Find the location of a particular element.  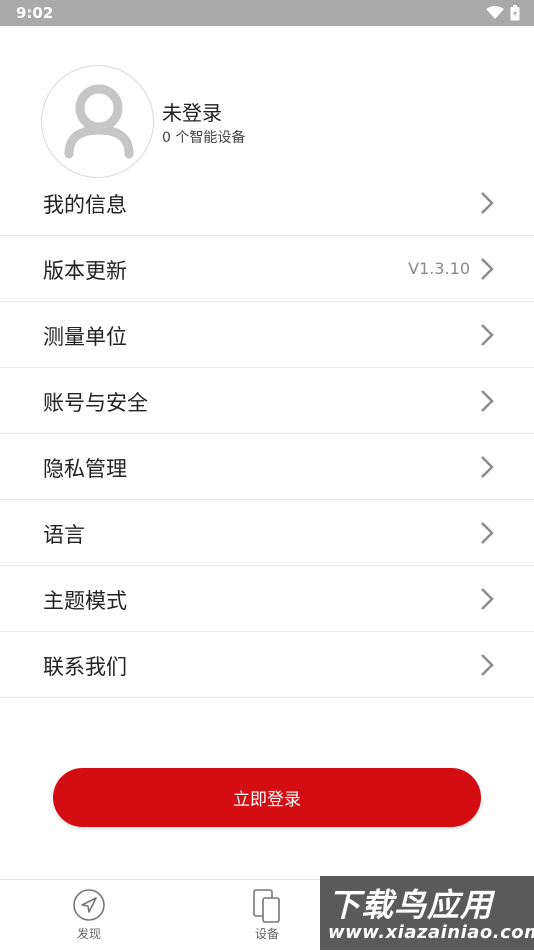

menu-item-label: 语言 is located at coordinates (64, 535).